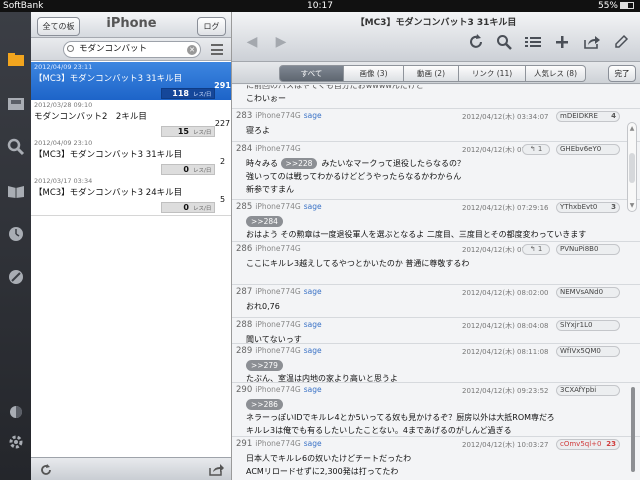  I want to click on post-header: 284 iPhone774G, so click(268, 149).